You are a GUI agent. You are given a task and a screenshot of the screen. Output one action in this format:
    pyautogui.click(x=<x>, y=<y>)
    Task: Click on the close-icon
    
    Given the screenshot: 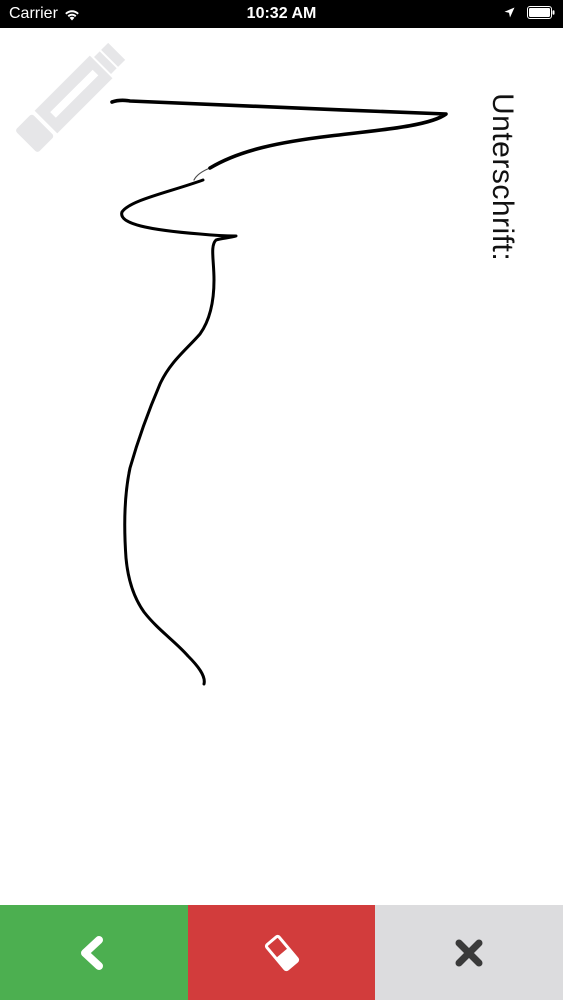 What is the action you would take?
    pyautogui.click(x=469, y=952)
    